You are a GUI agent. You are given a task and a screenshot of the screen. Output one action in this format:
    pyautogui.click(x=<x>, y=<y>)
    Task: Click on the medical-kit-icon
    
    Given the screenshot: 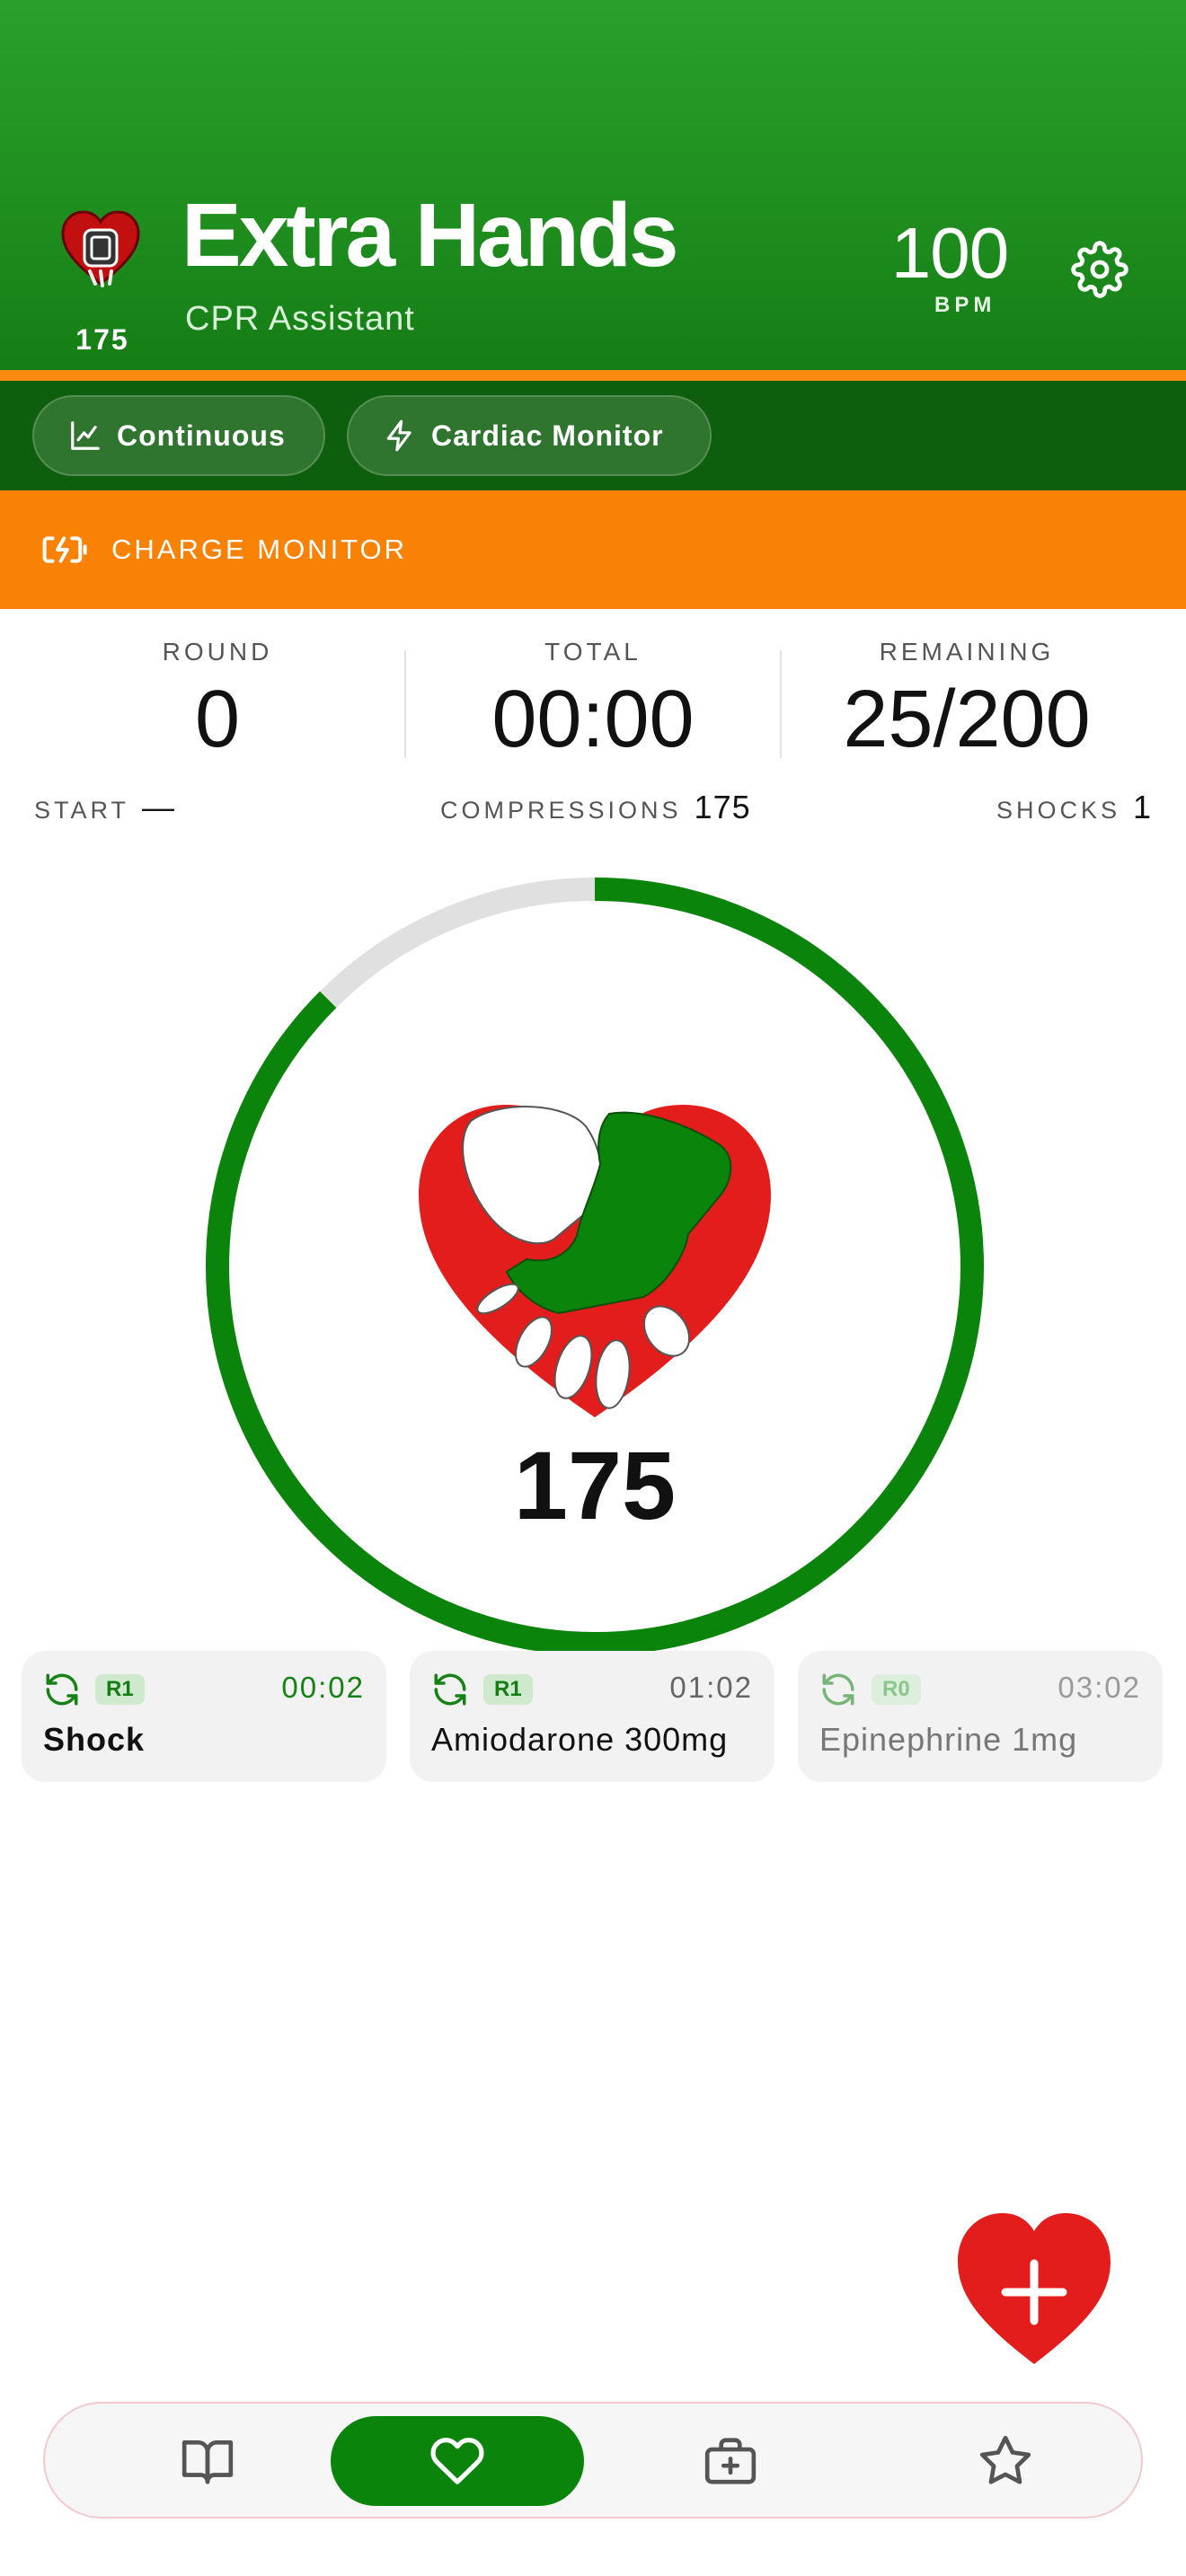 What is the action you would take?
    pyautogui.click(x=730, y=2461)
    